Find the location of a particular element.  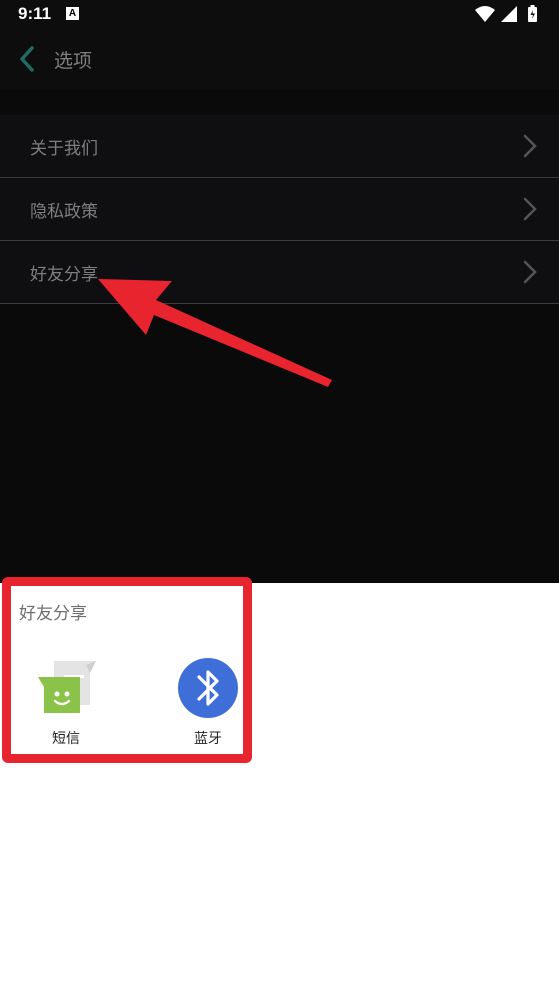

menu-item-privacy-policy: 隐私政策 is located at coordinates (279, 209).